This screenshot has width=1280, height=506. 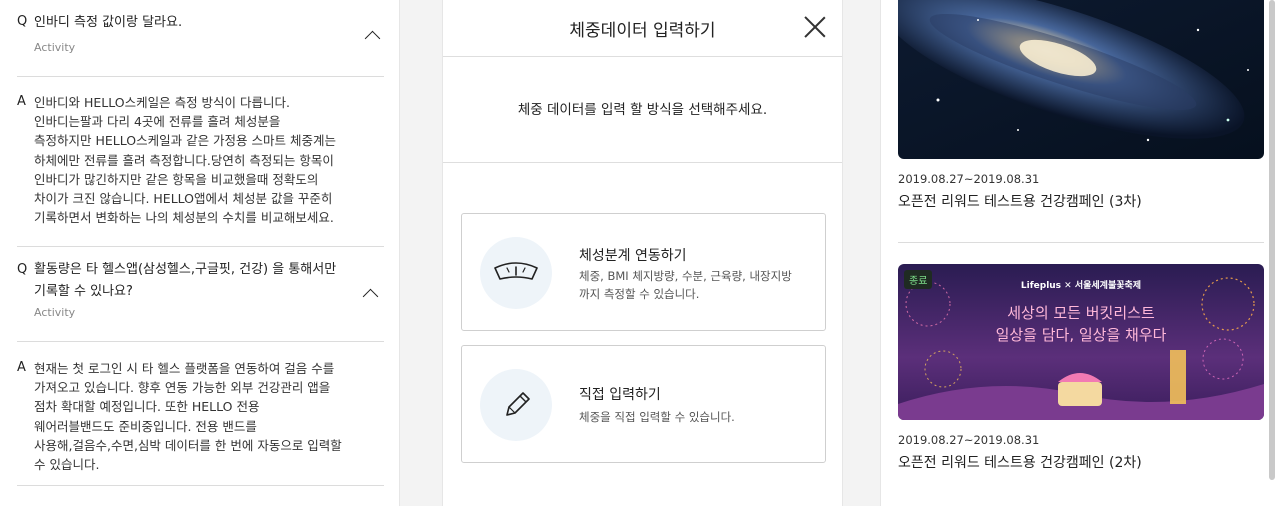 I want to click on banner-headline: 세상의 모든 버킷리스트, so click(x=1081, y=313).